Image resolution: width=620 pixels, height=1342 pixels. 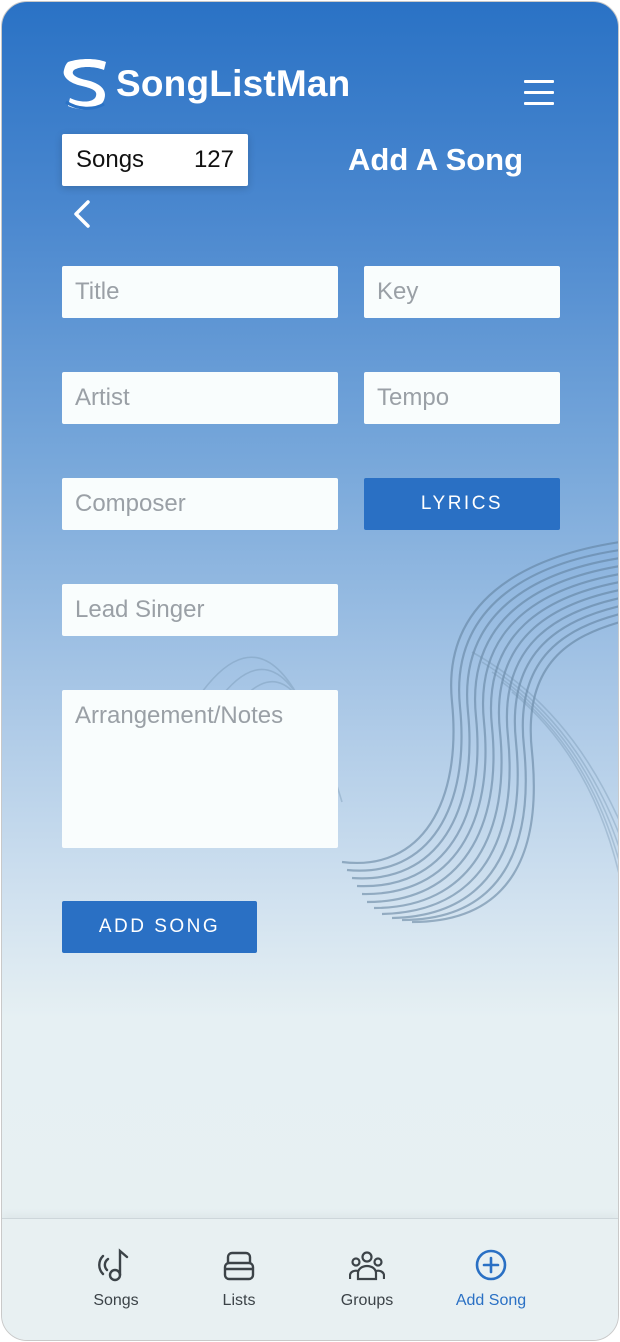 What do you see at coordinates (200, 398) in the screenshot?
I see `artist-input` at bounding box center [200, 398].